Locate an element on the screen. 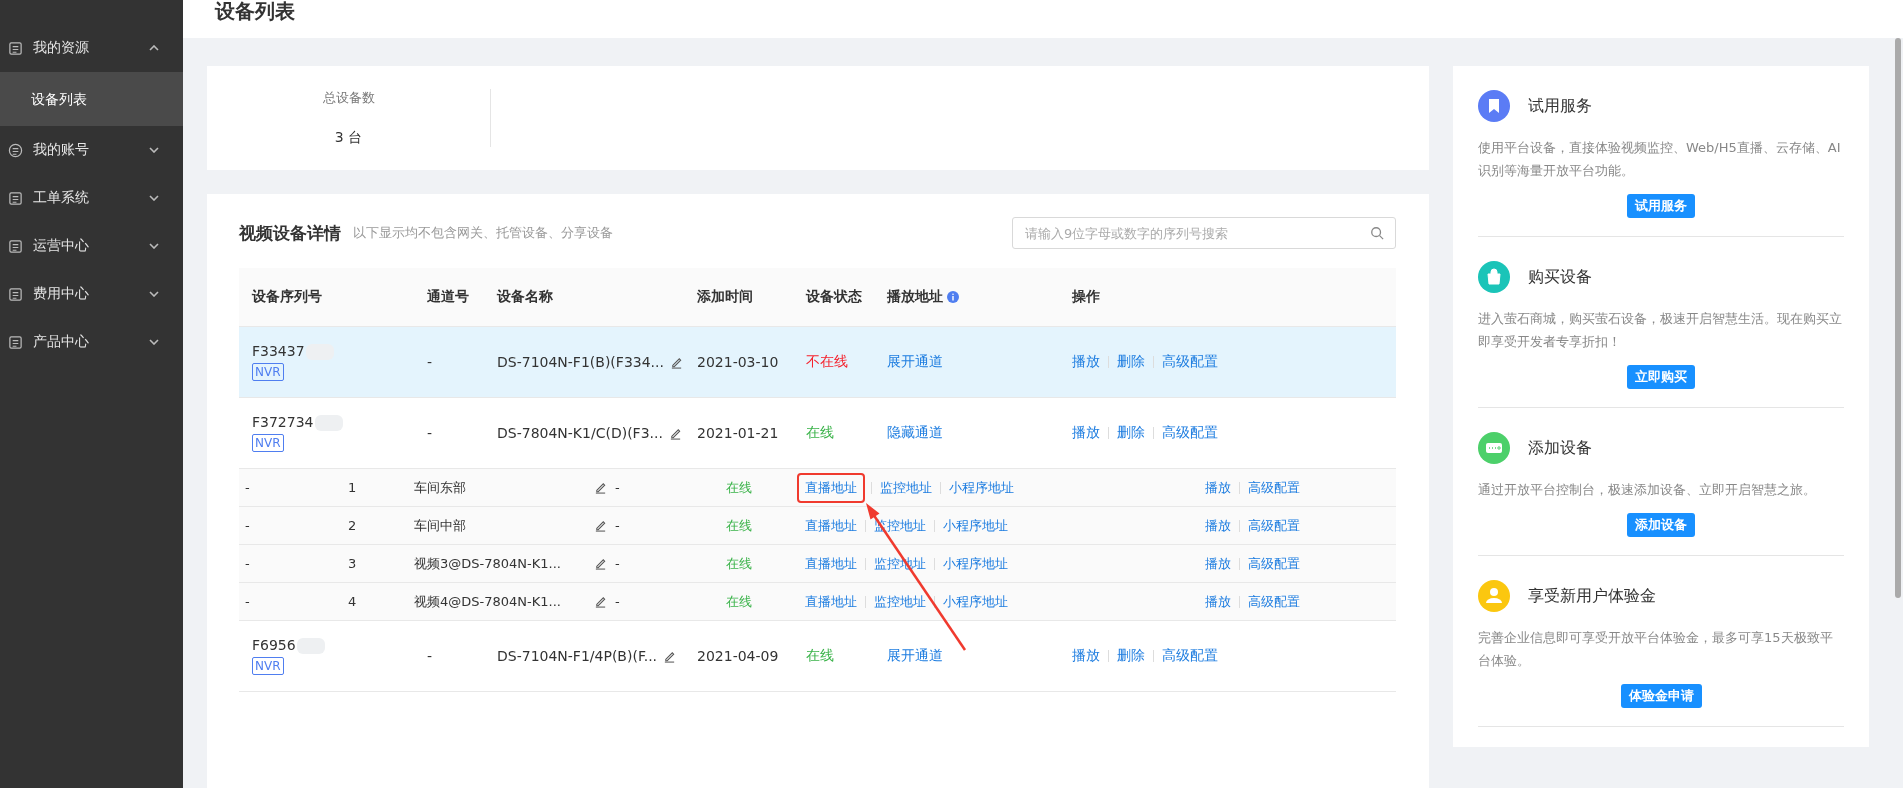 The height and width of the screenshot is (788, 1903). sidebar-item: 我的资源 is located at coordinates (91, 48).